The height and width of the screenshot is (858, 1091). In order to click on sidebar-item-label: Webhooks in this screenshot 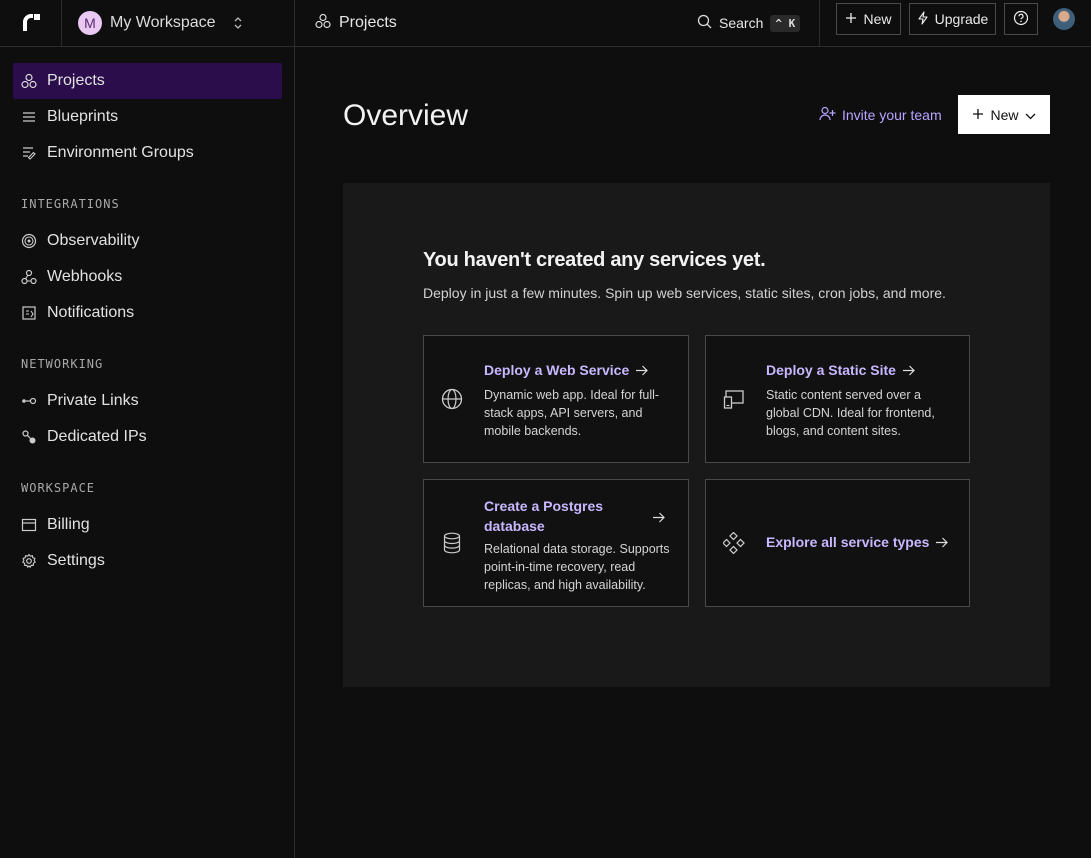, I will do `click(85, 276)`.